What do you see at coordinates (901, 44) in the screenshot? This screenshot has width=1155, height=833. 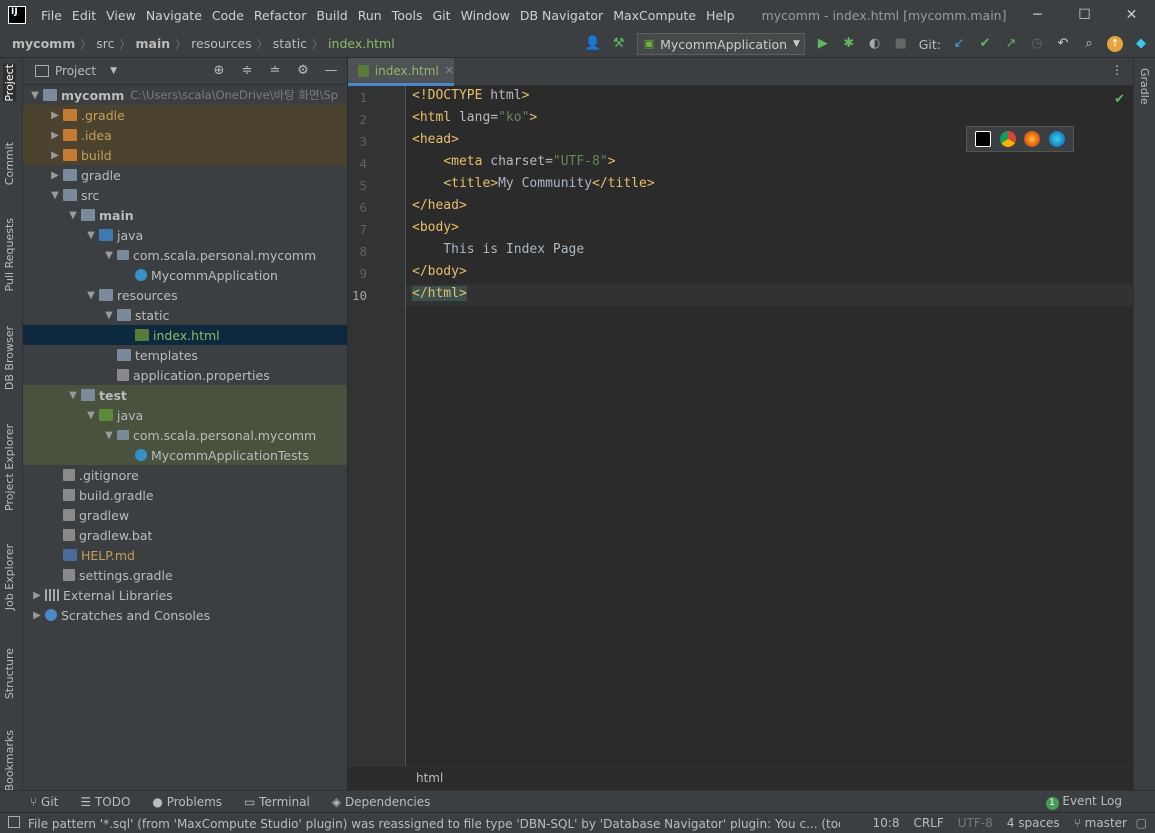 I see `stop-icon: ■` at bounding box center [901, 44].